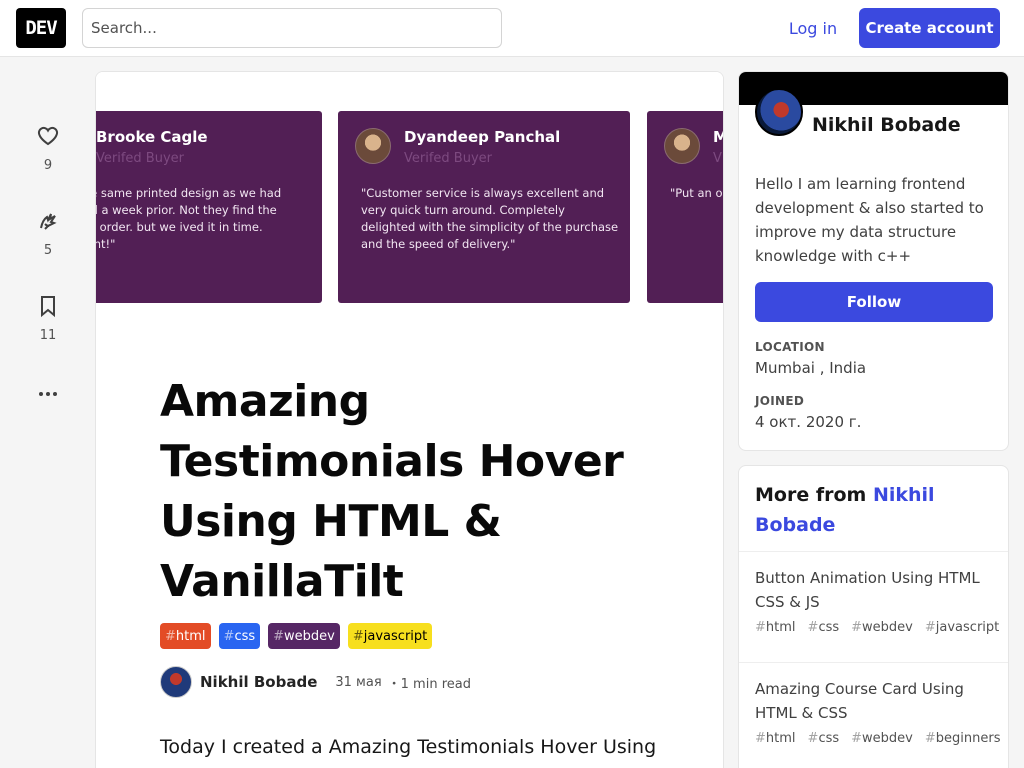 The width and height of the screenshot is (1024, 768). What do you see at coordinates (718, 137) in the screenshot?
I see `testimonial-name: M` at bounding box center [718, 137].